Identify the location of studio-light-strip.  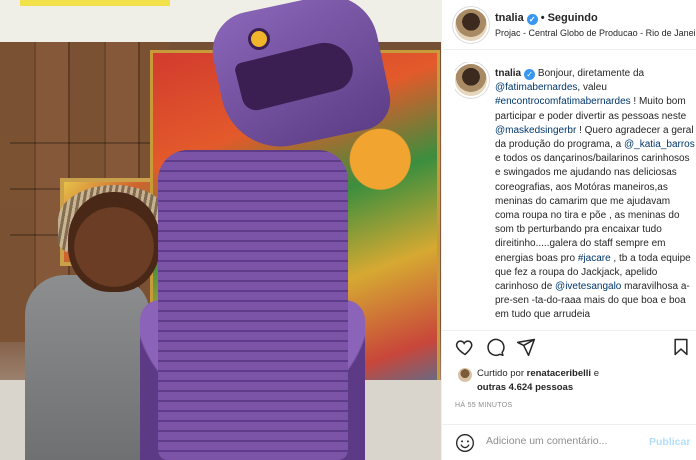
(95, 3).